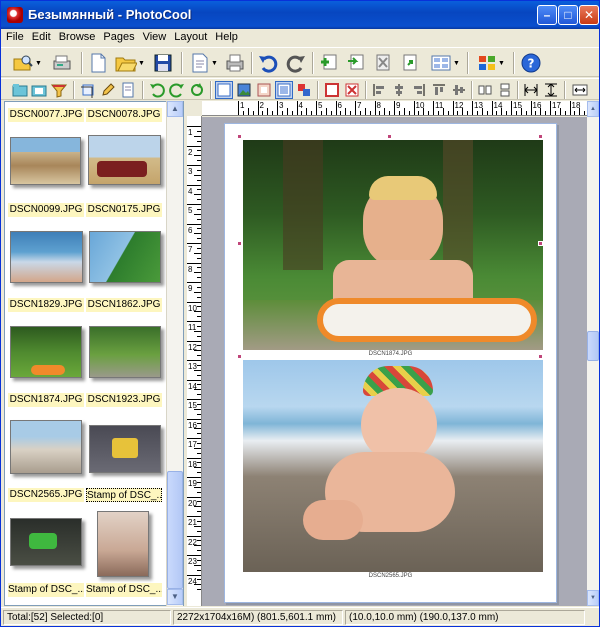 The image size is (600, 627). I want to click on remove-border-button, so click(352, 90).